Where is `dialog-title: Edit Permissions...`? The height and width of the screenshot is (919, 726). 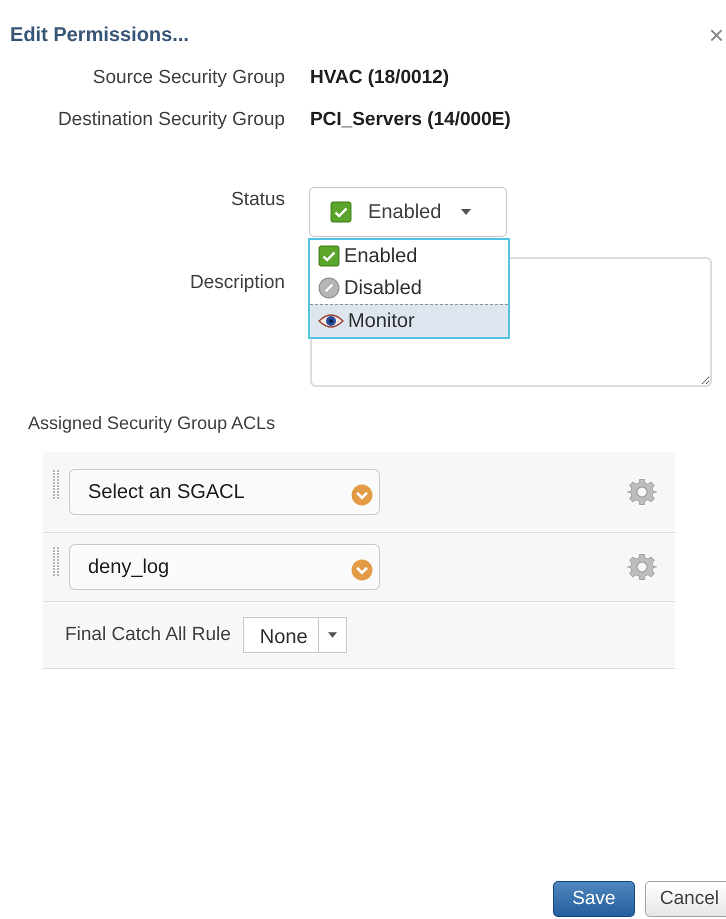 dialog-title: Edit Permissions... is located at coordinates (99, 35).